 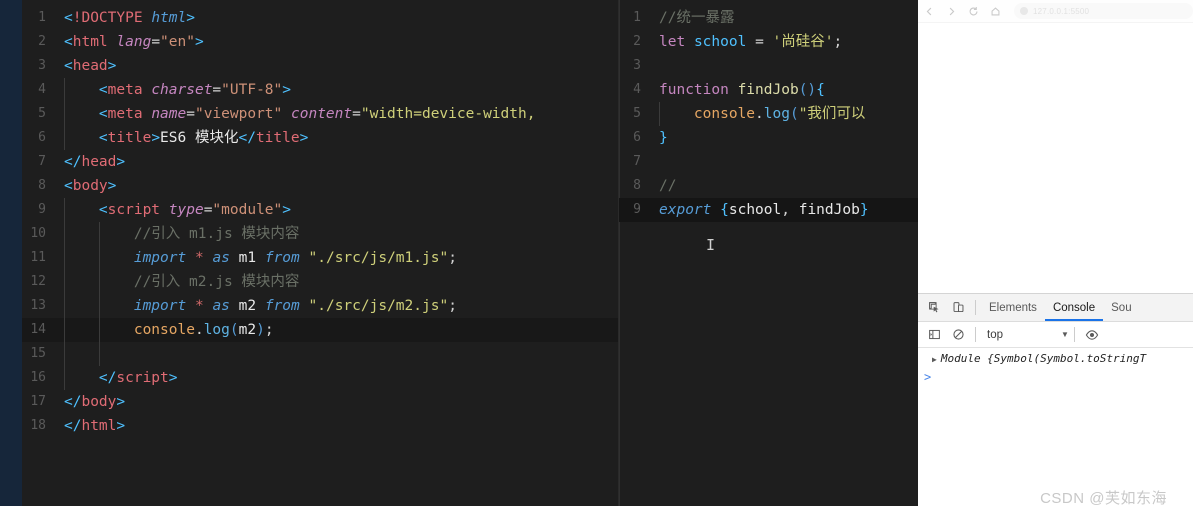 What do you see at coordinates (1074, 308) in the screenshot?
I see `tab-console: Console` at bounding box center [1074, 308].